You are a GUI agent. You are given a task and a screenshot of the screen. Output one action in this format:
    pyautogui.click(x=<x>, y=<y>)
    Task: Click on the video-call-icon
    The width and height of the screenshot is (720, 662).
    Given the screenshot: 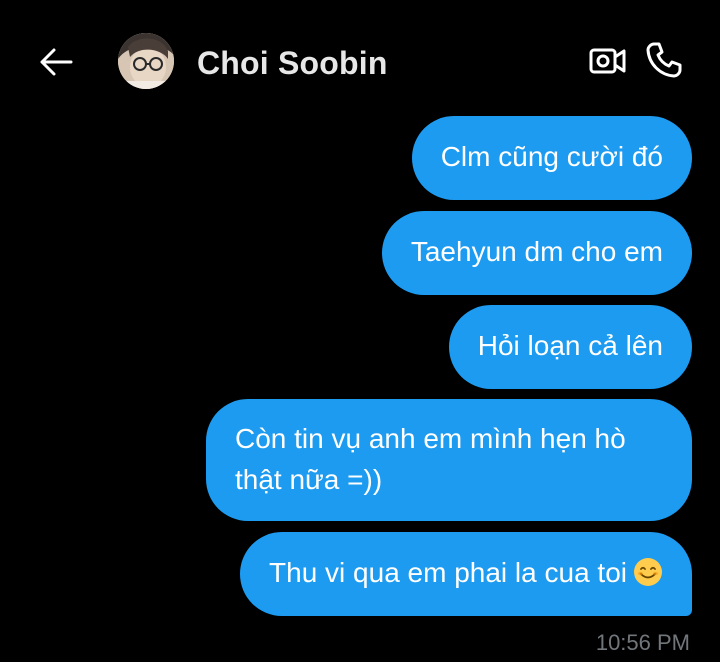 What is the action you would take?
    pyautogui.click(x=607, y=61)
    